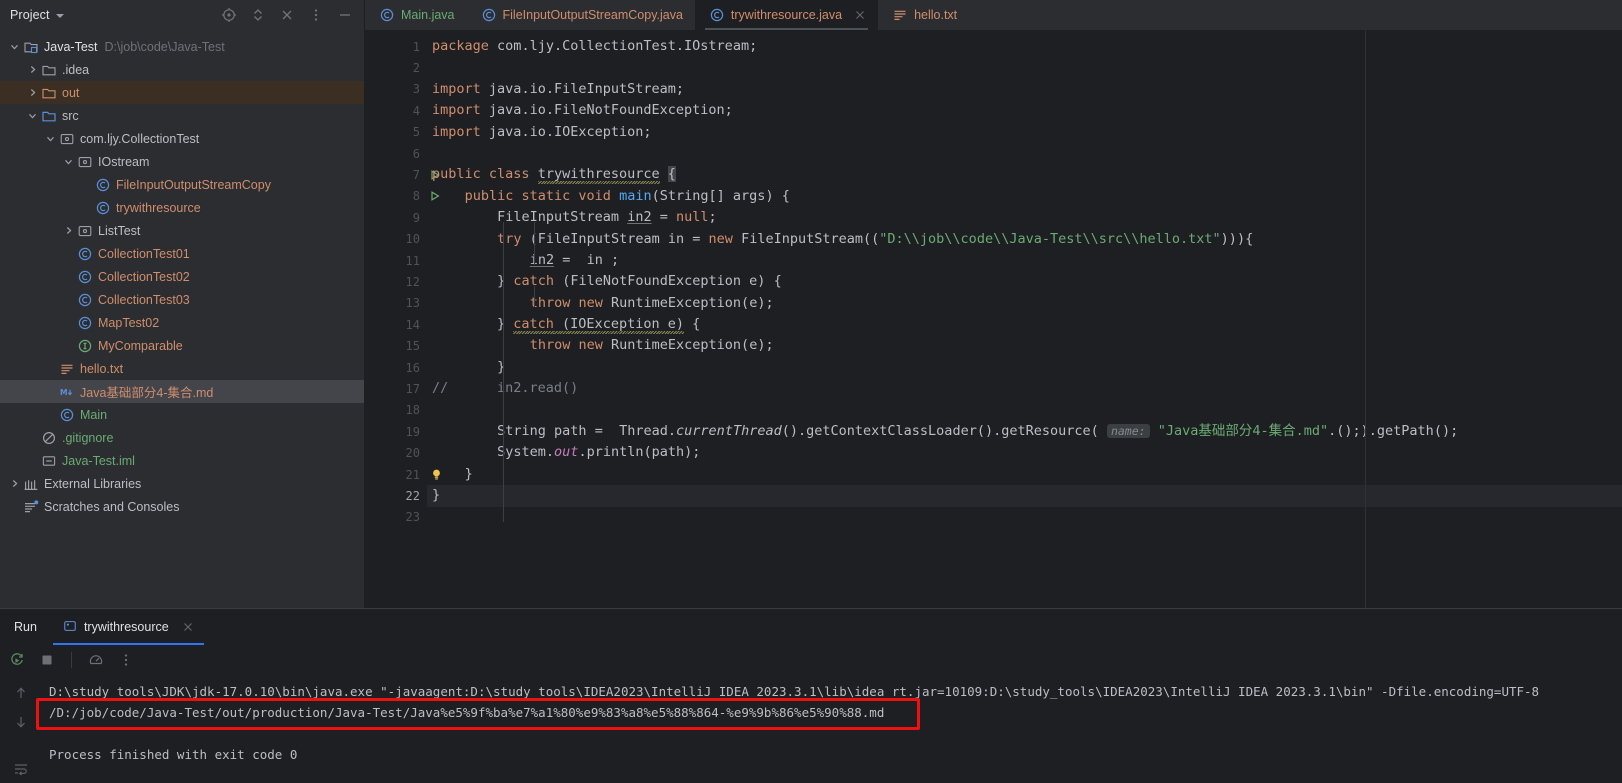 The image size is (1622, 783). I want to click on tree-node-external-libraries: External Libraries, so click(182, 483).